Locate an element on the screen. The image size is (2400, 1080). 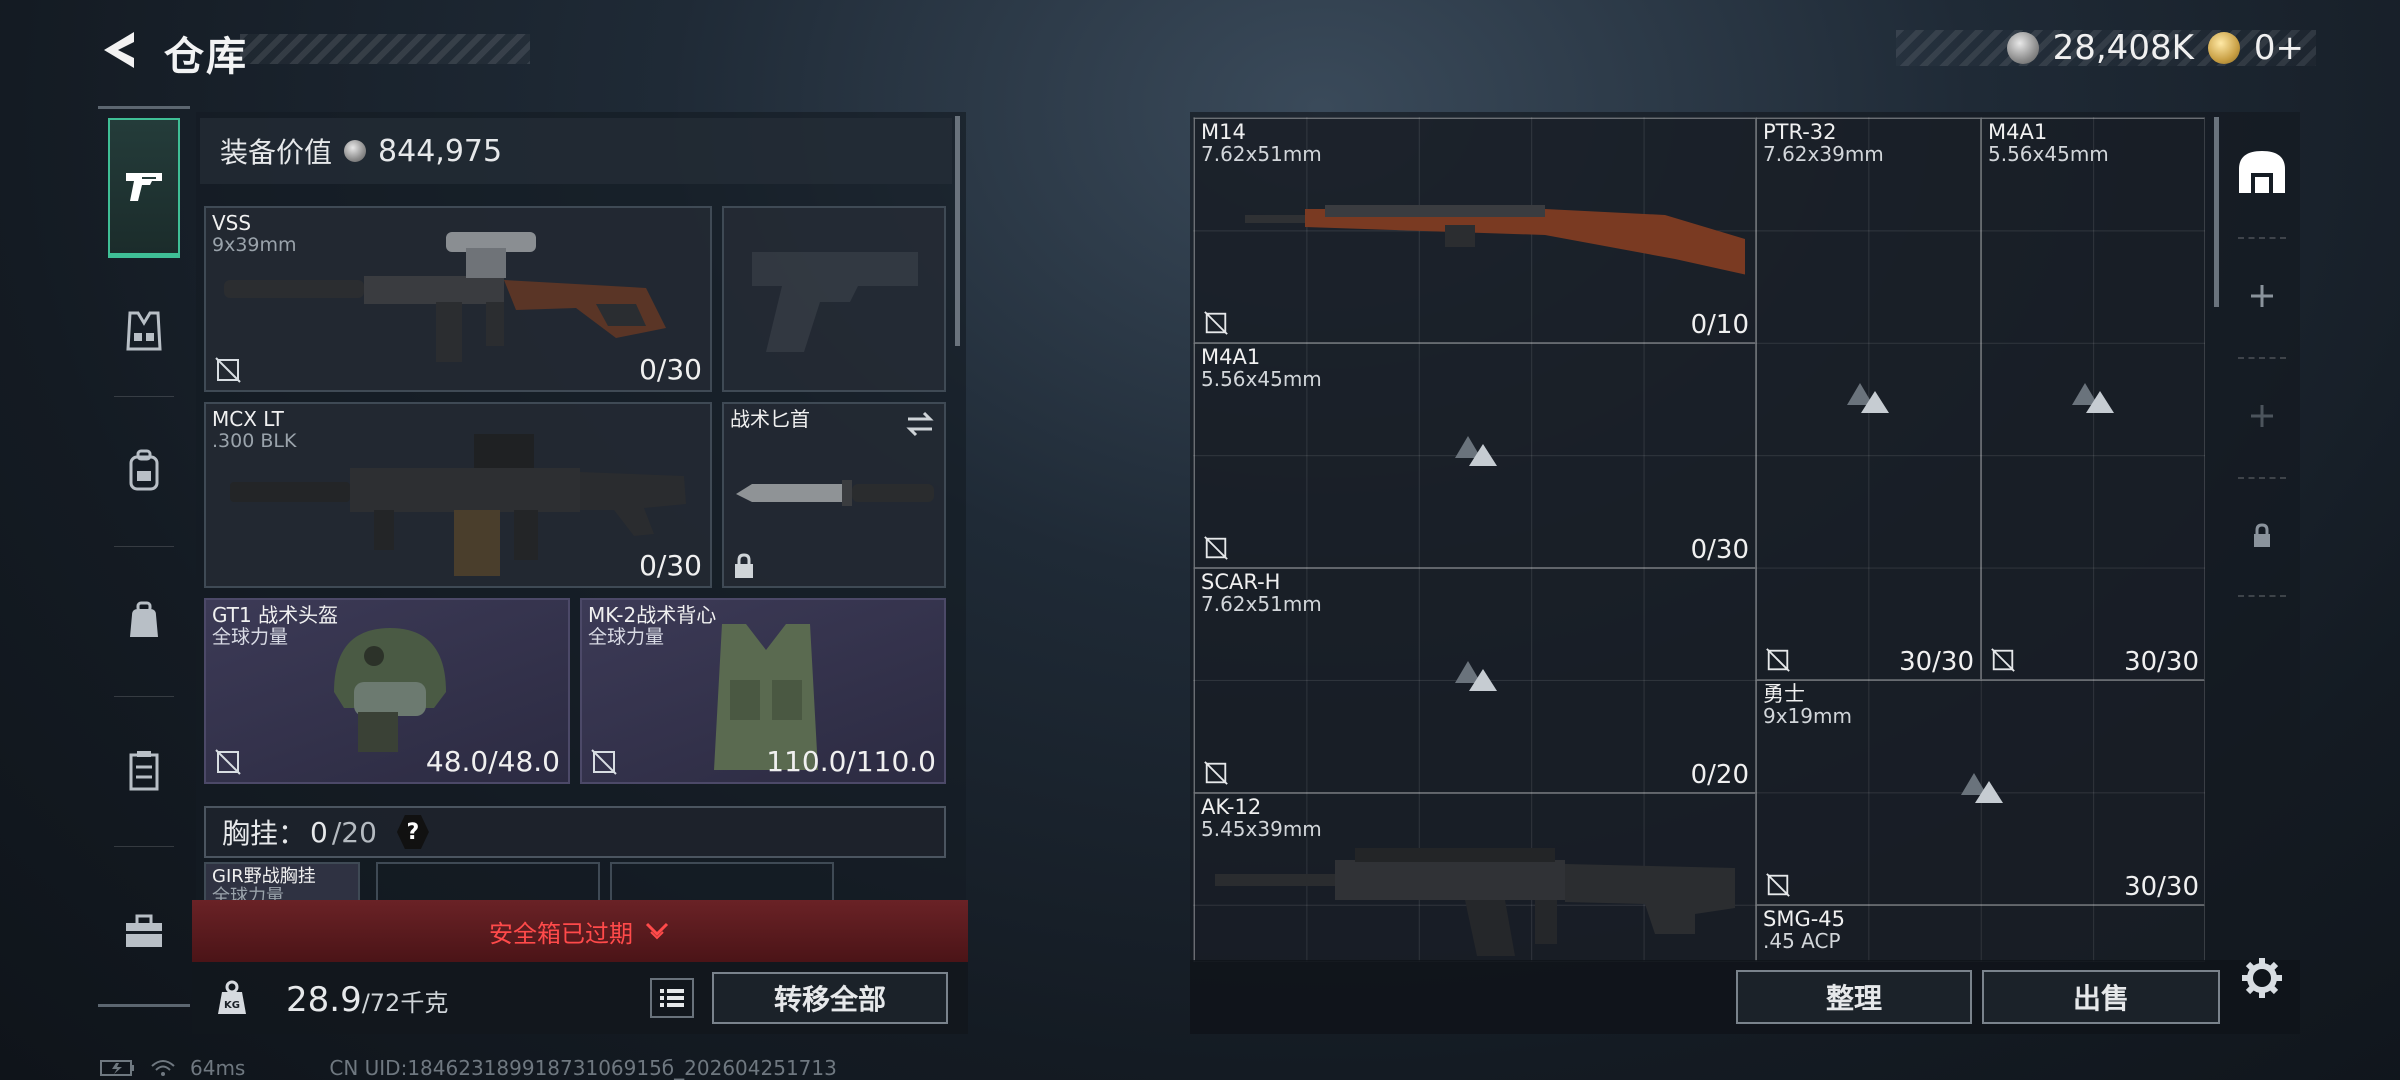
safebox-expired-banner: 安全箱已过期 is located at coordinates (580, 931).